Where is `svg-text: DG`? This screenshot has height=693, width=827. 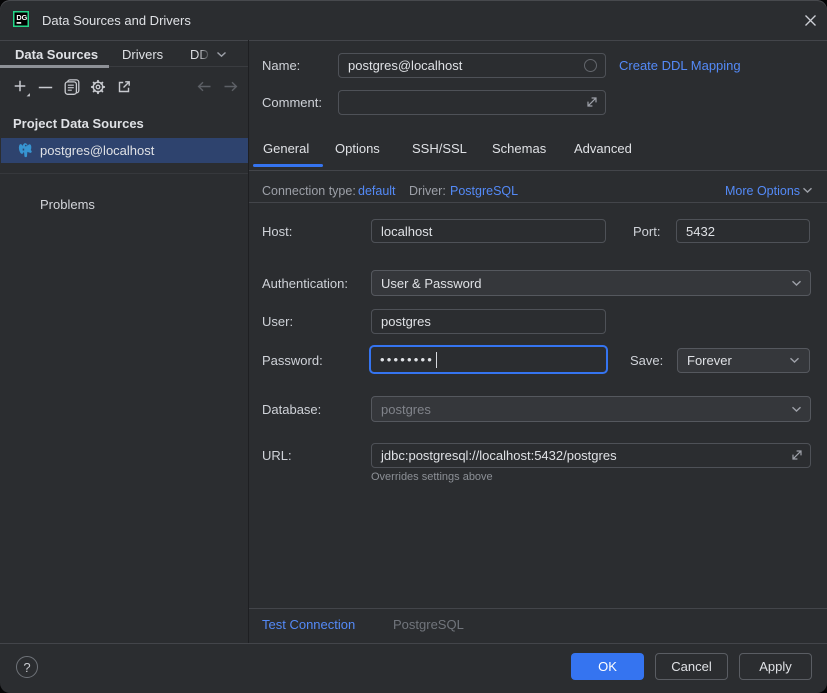
svg-text: DG is located at coordinates (21, 17).